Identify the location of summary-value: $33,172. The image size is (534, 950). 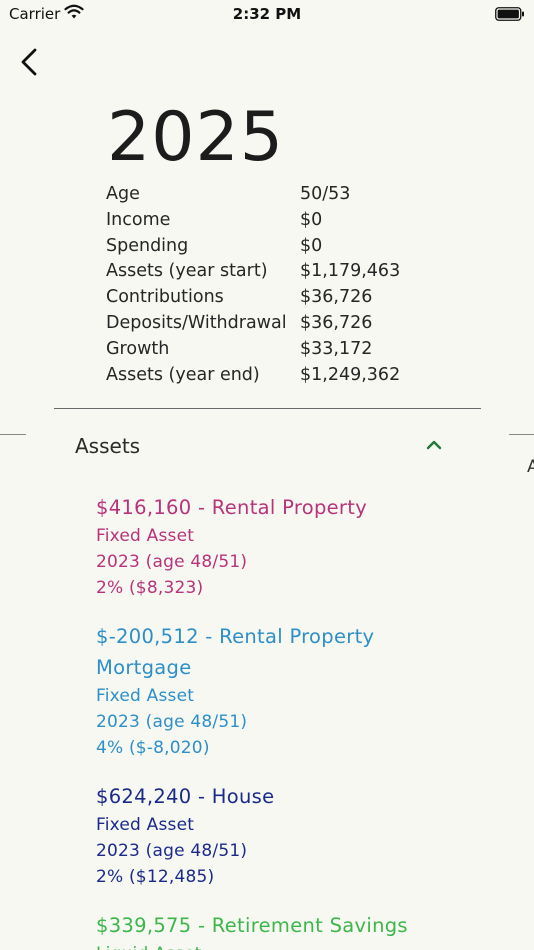
(336, 348).